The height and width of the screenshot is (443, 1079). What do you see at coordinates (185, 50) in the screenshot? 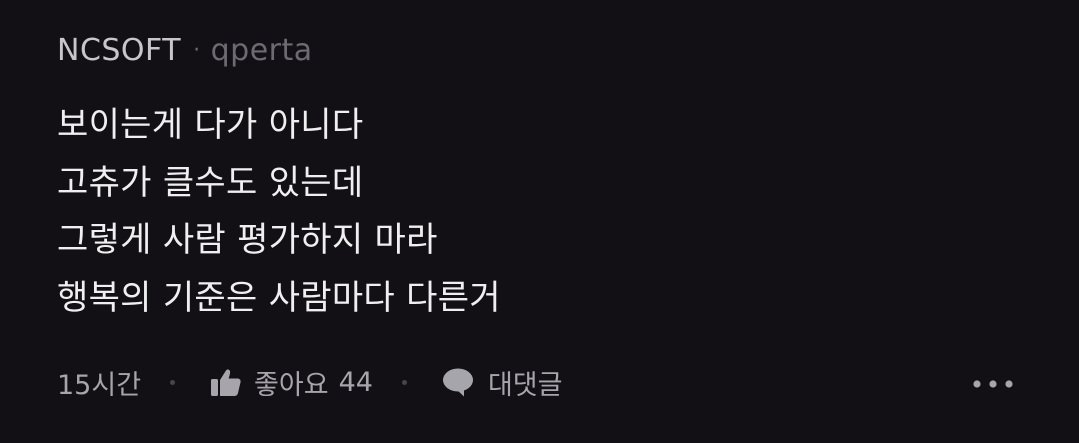
I see `comment-author-row: NCSOFT · qperta` at bounding box center [185, 50].